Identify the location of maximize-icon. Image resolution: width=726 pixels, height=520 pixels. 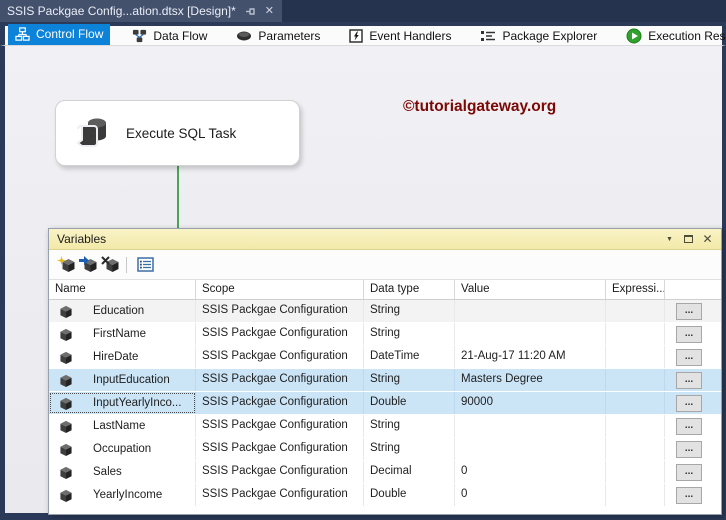
(688, 239).